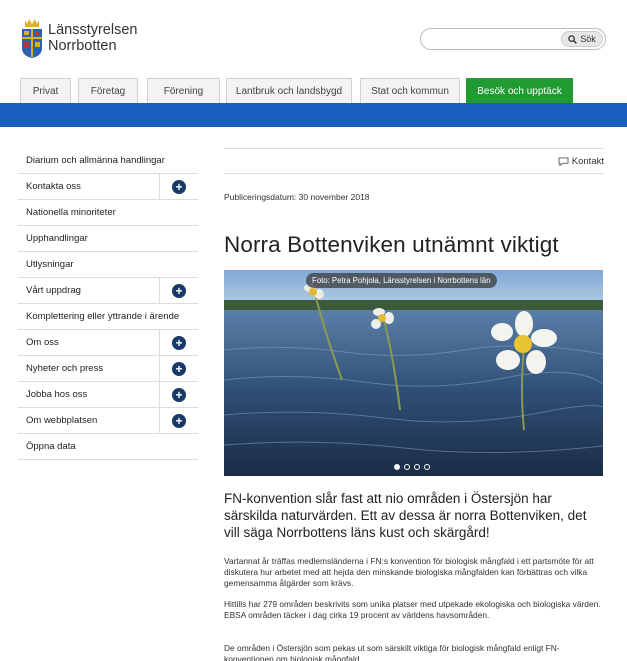 The width and height of the screenshot is (627, 661). Describe the element at coordinates (57, 394) in the screenshot. I see `sidebar-item-label: Jobba hos oss` at that location.